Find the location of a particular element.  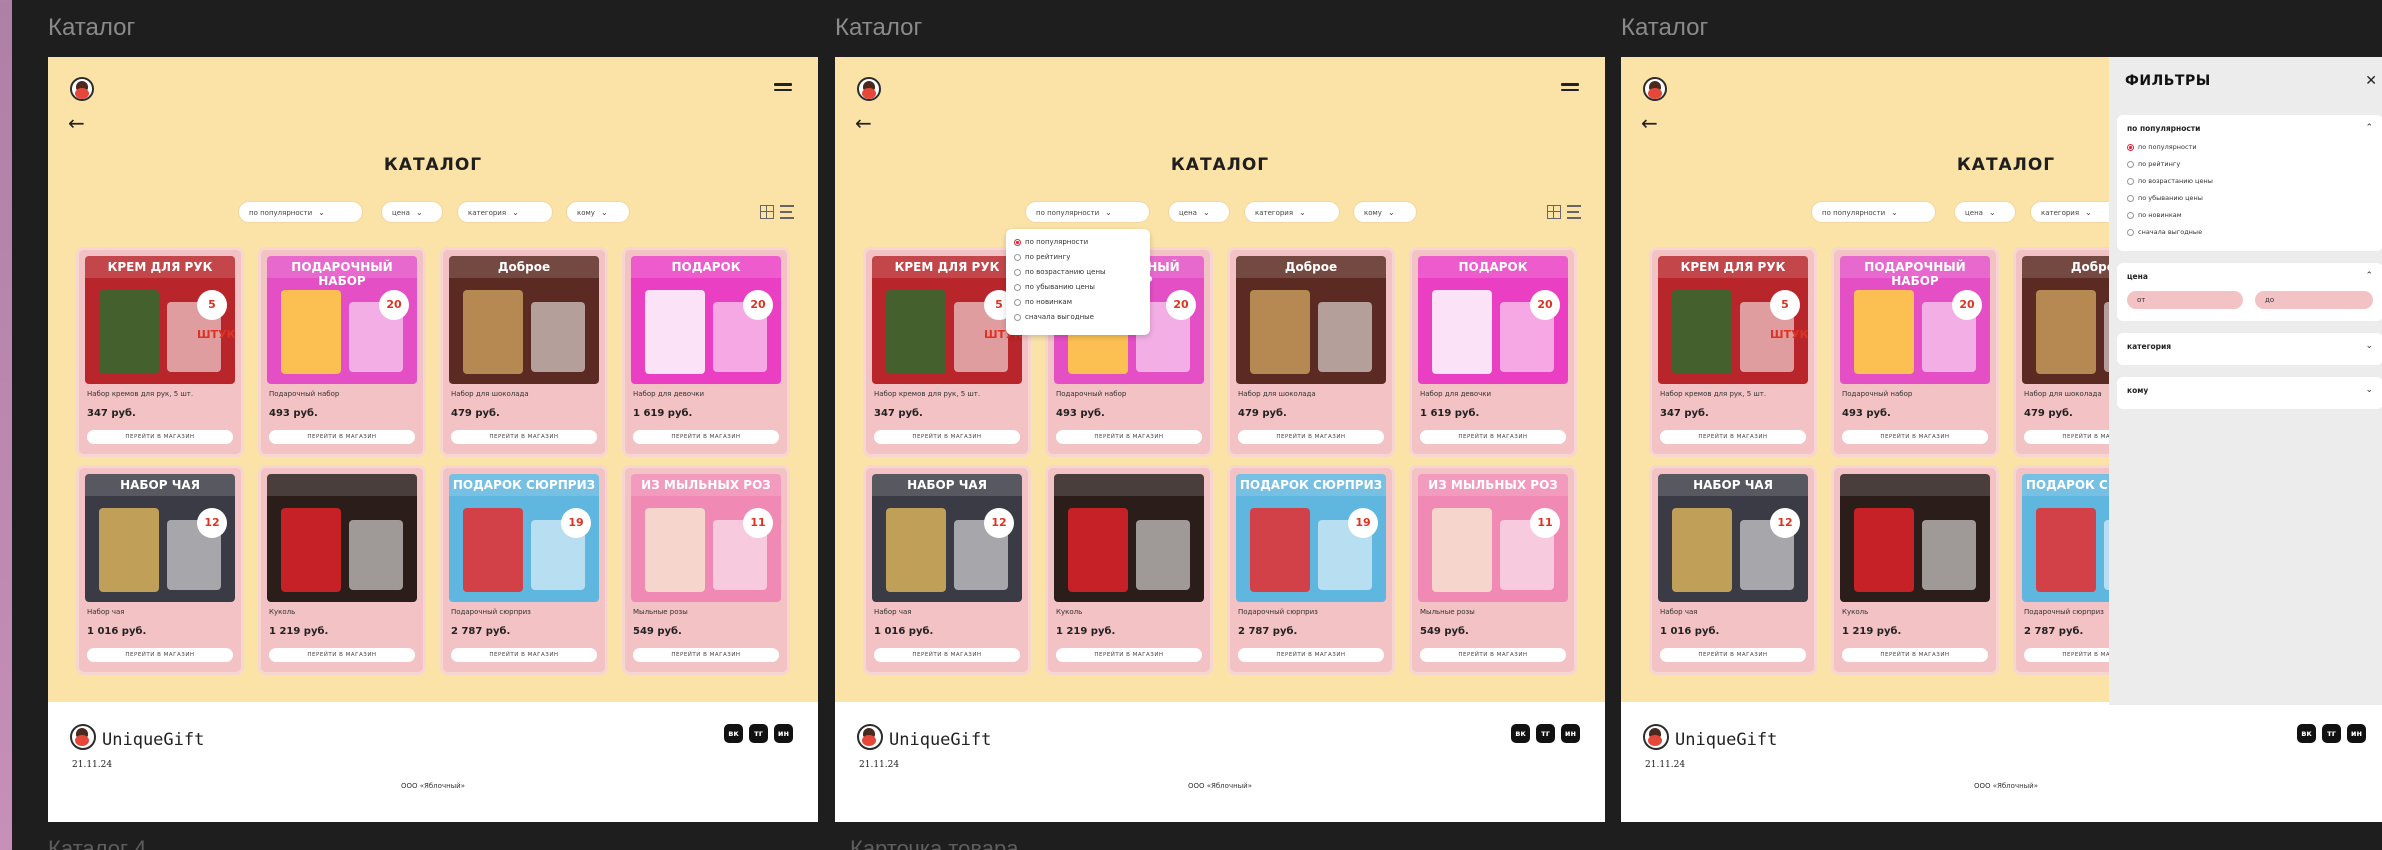

sort-section-title: по популярности is located at coordinates (2163, 128).